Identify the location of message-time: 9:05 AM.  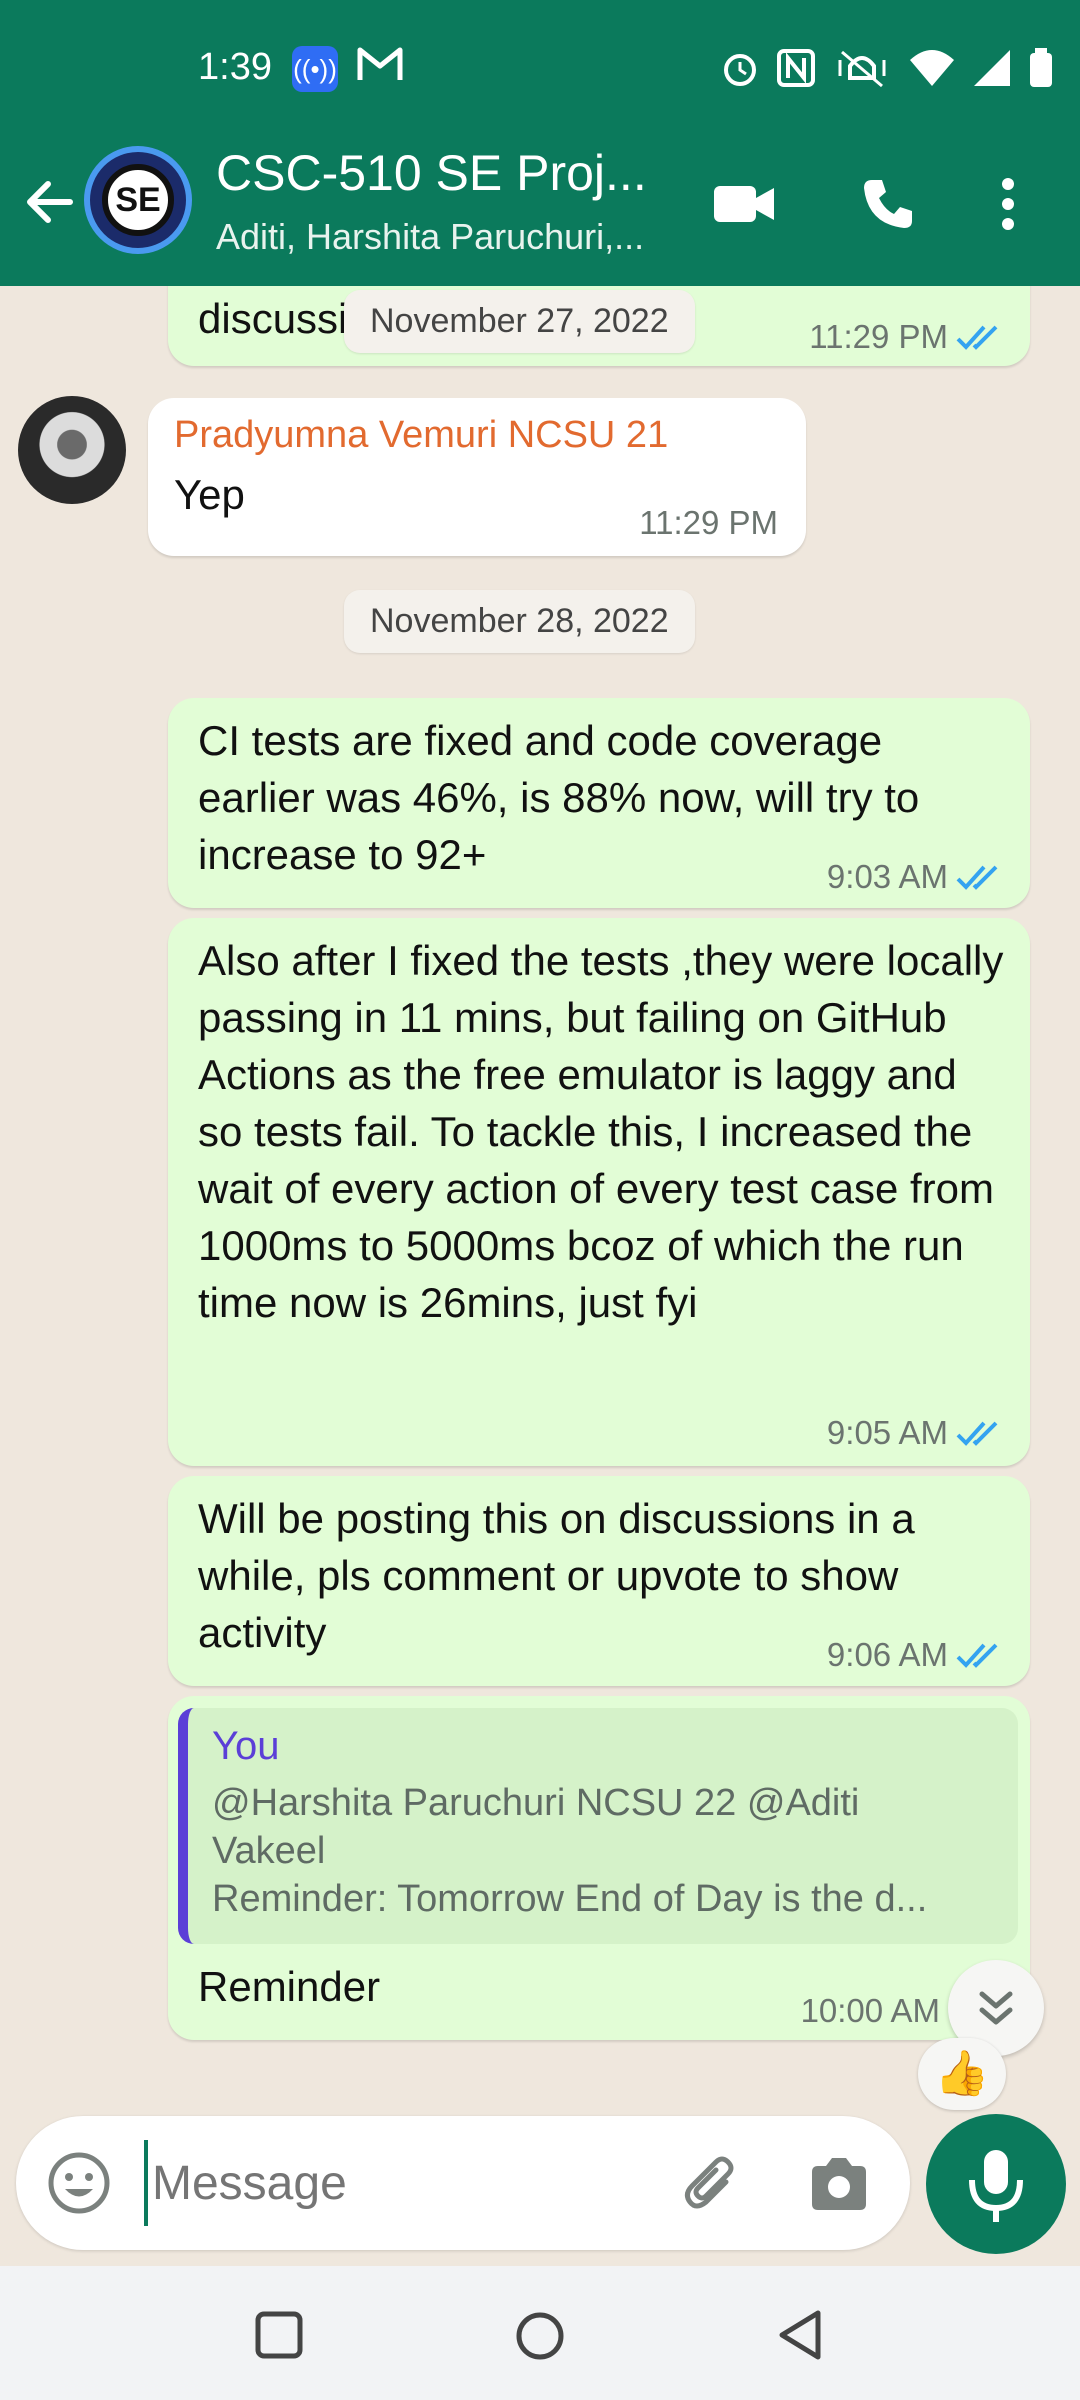
(887, 1432).